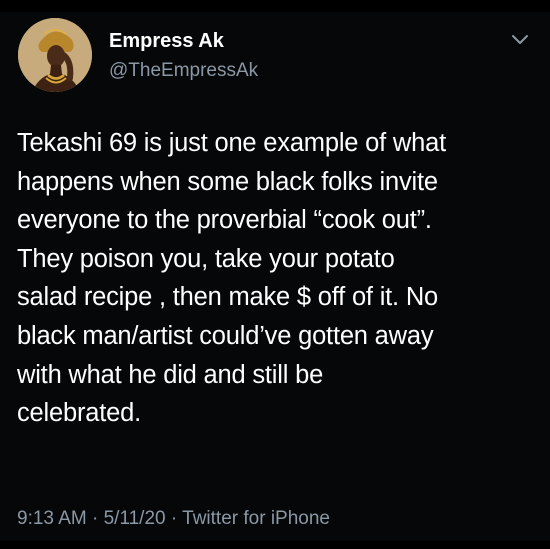 The image size is (550, 549). What do you see at coordinates (166, 41) in the screenshot?
I see `author-display-name: Empress Ak` at bounding box center [166, 41].